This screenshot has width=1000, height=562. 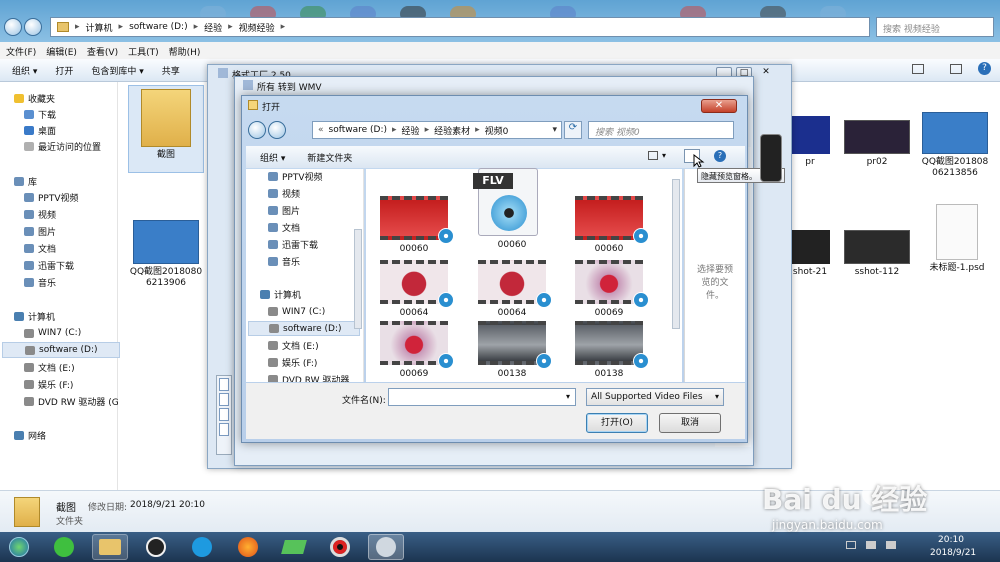 I want to click on dialog-address-bar: « software (D:) ▸ 经验 ▸ 经验素材 ▸ 视频0 ▾, so click(x=437, y=130).